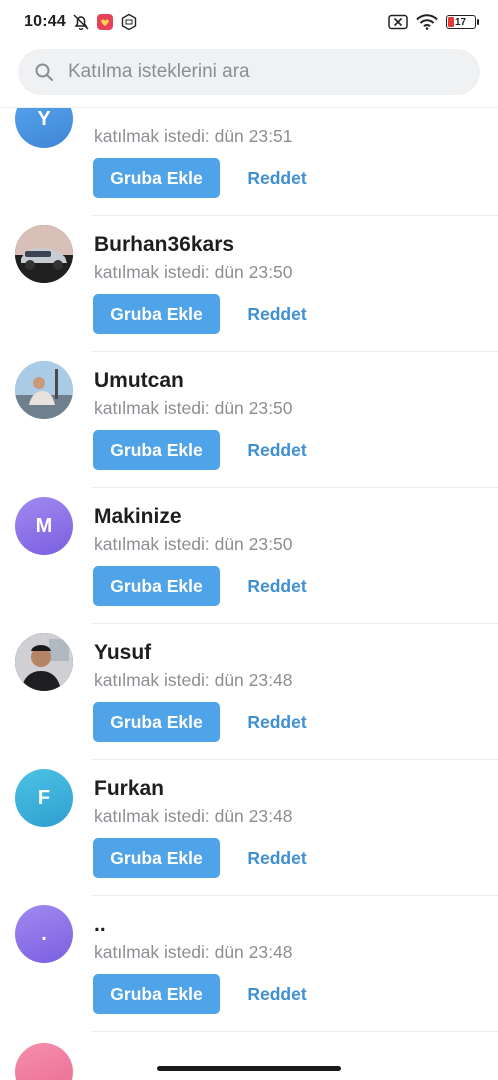  I want to click on home-indicator, so click(249, 1068).